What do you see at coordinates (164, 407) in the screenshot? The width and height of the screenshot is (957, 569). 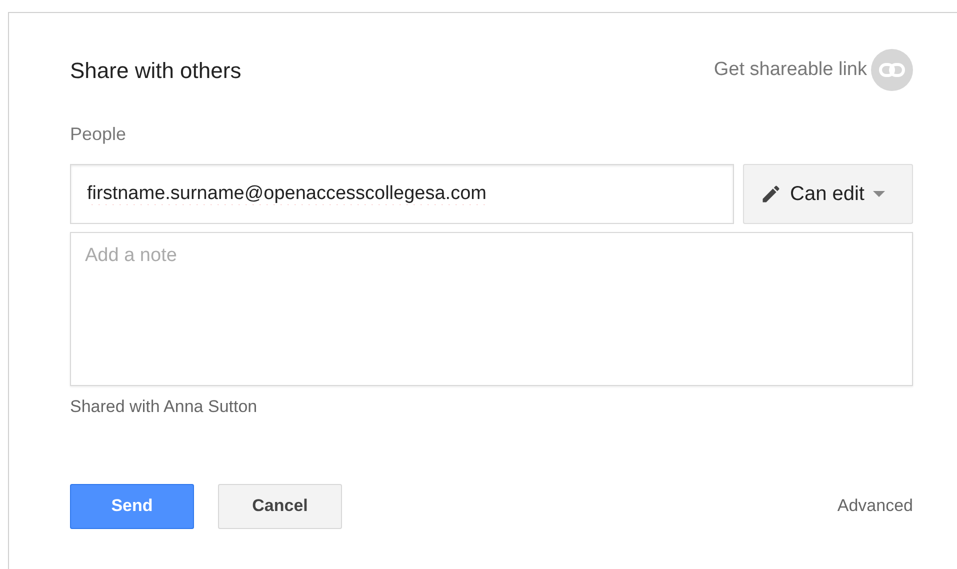 I see `shared-with-text: Shared with Anna Sutton` at bounding box center [164, 407].